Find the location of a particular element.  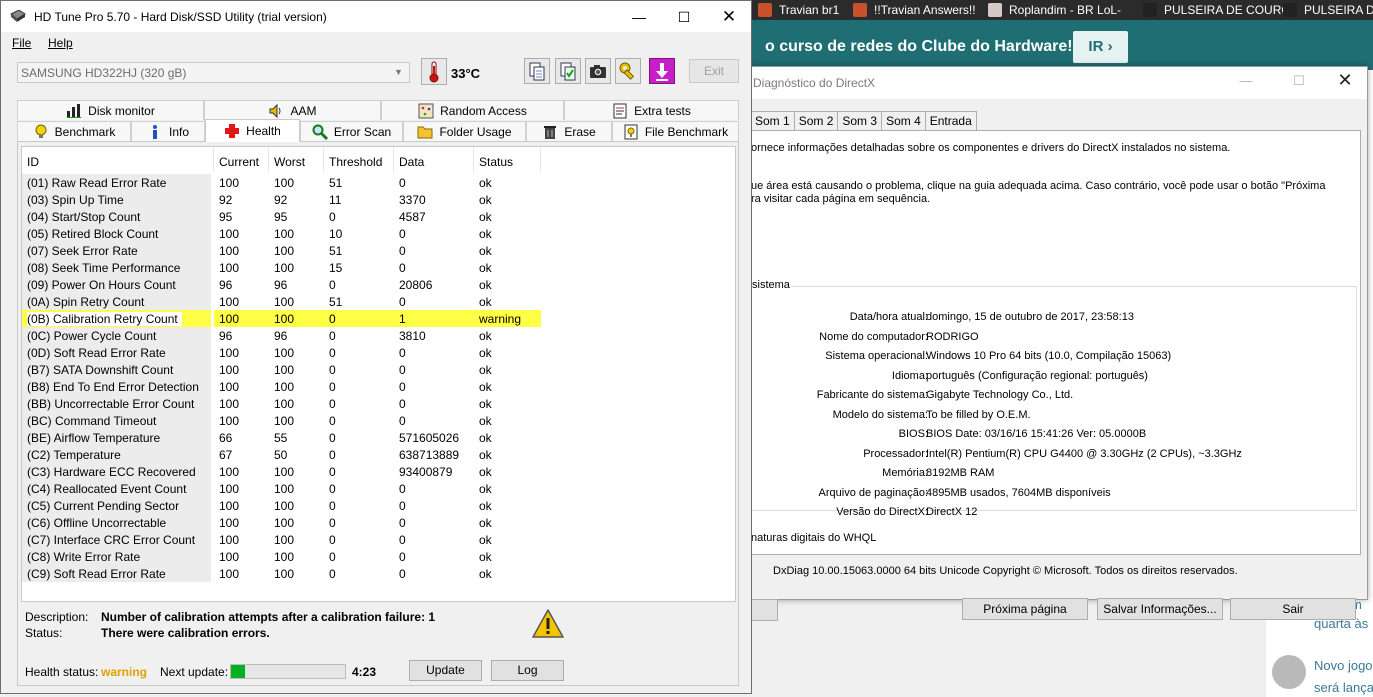

log-button: Log is located at coordinates (527, 670).